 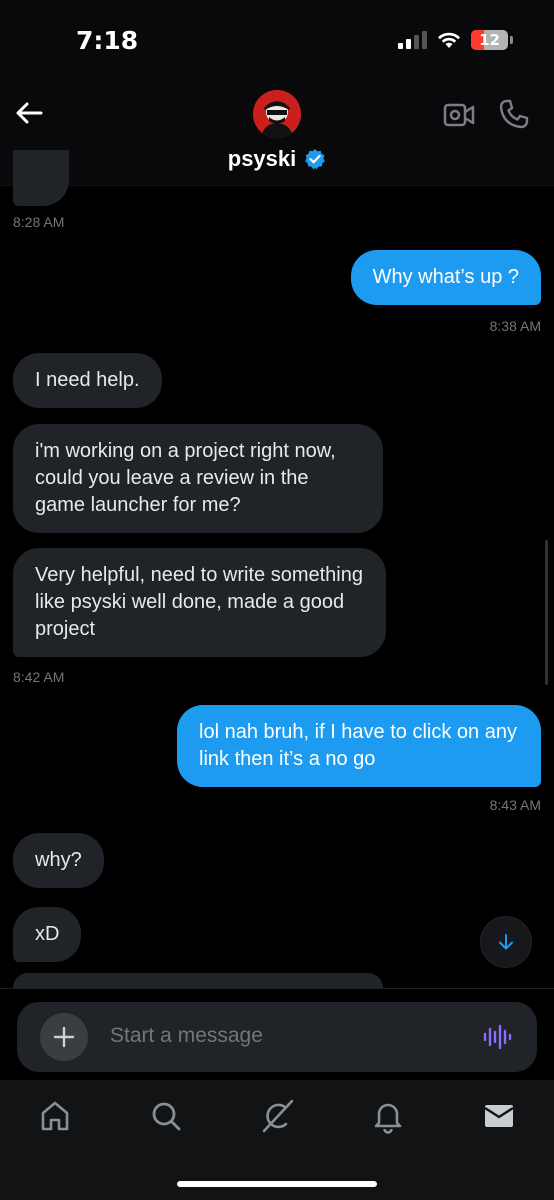 What do you see at coordinates (47, 934) in the screenshot?
I see `incoming-message: xD` at bounding box center [47, 934].